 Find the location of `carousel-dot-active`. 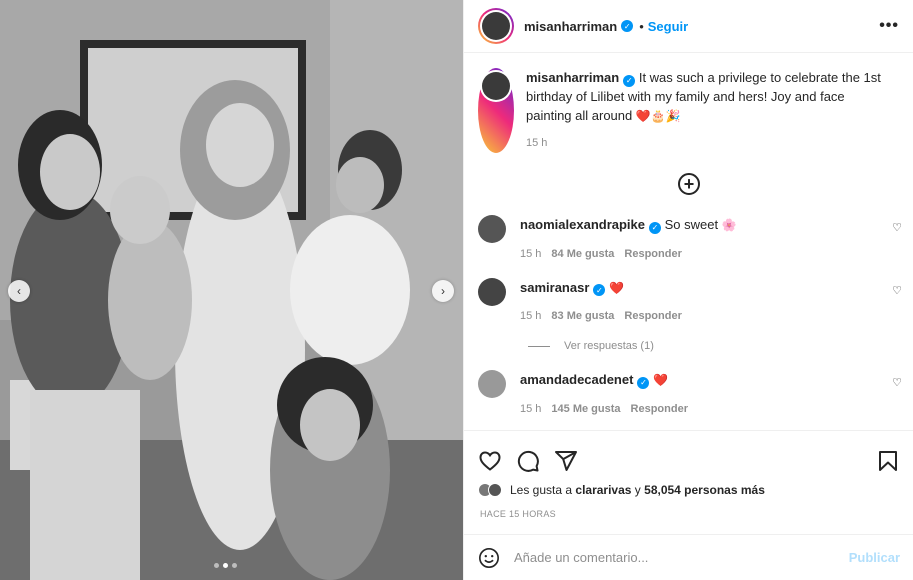

carousel-dot-active is located at coordinates (225, 565).